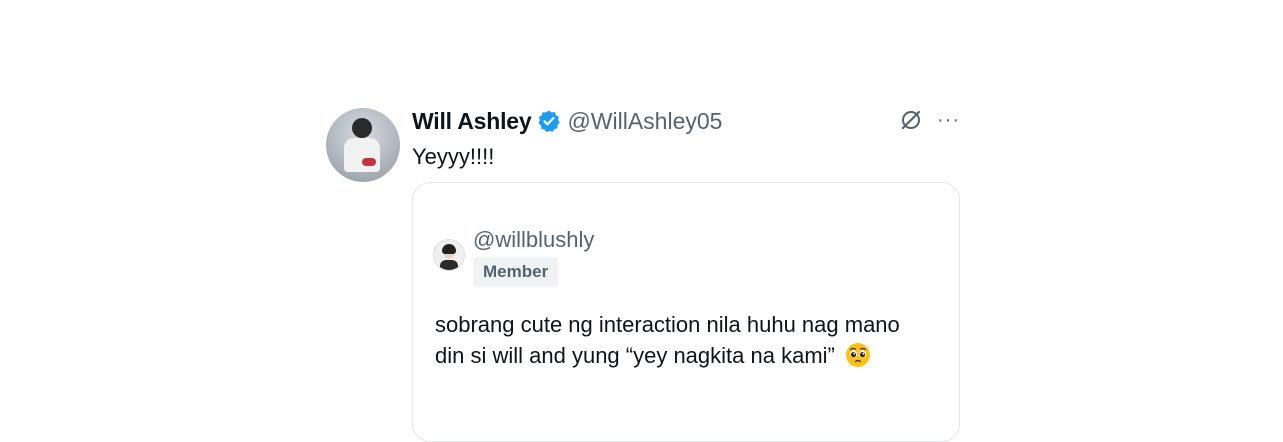 The width and height of the screenshot is (1283, 442). Describe the element at coordinates (516, 272) in the screenshot. I see `member-badge: Member` at that location.